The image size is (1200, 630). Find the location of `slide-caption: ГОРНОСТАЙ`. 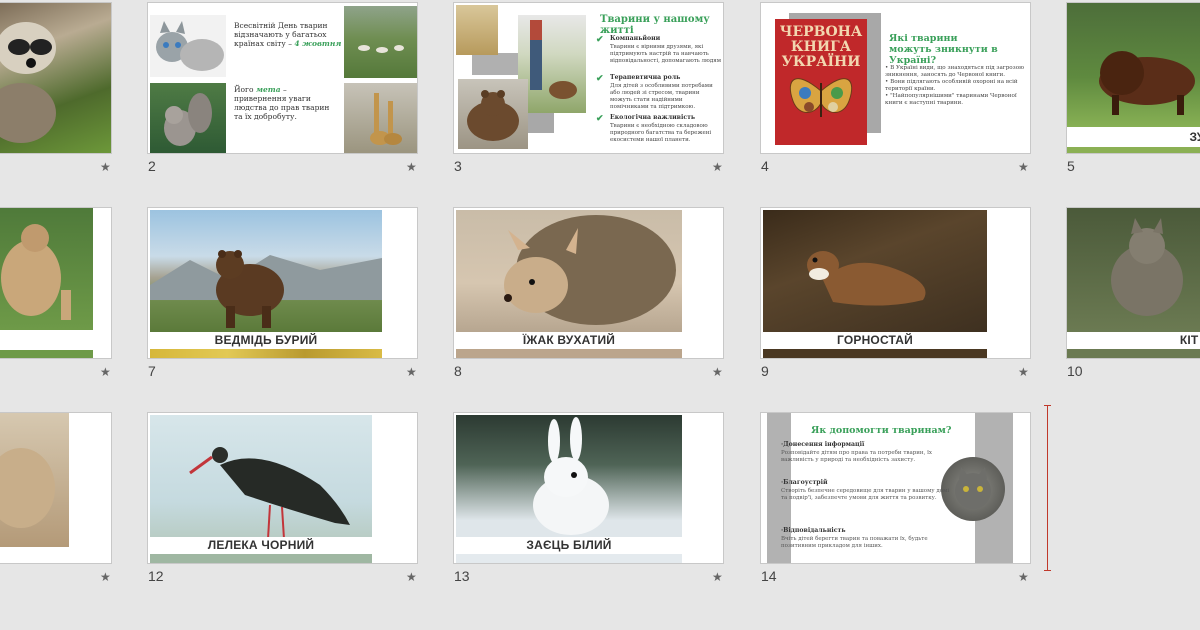

slide-caption: ГОРНОСТАЙ is located at coordinates (875, 340).